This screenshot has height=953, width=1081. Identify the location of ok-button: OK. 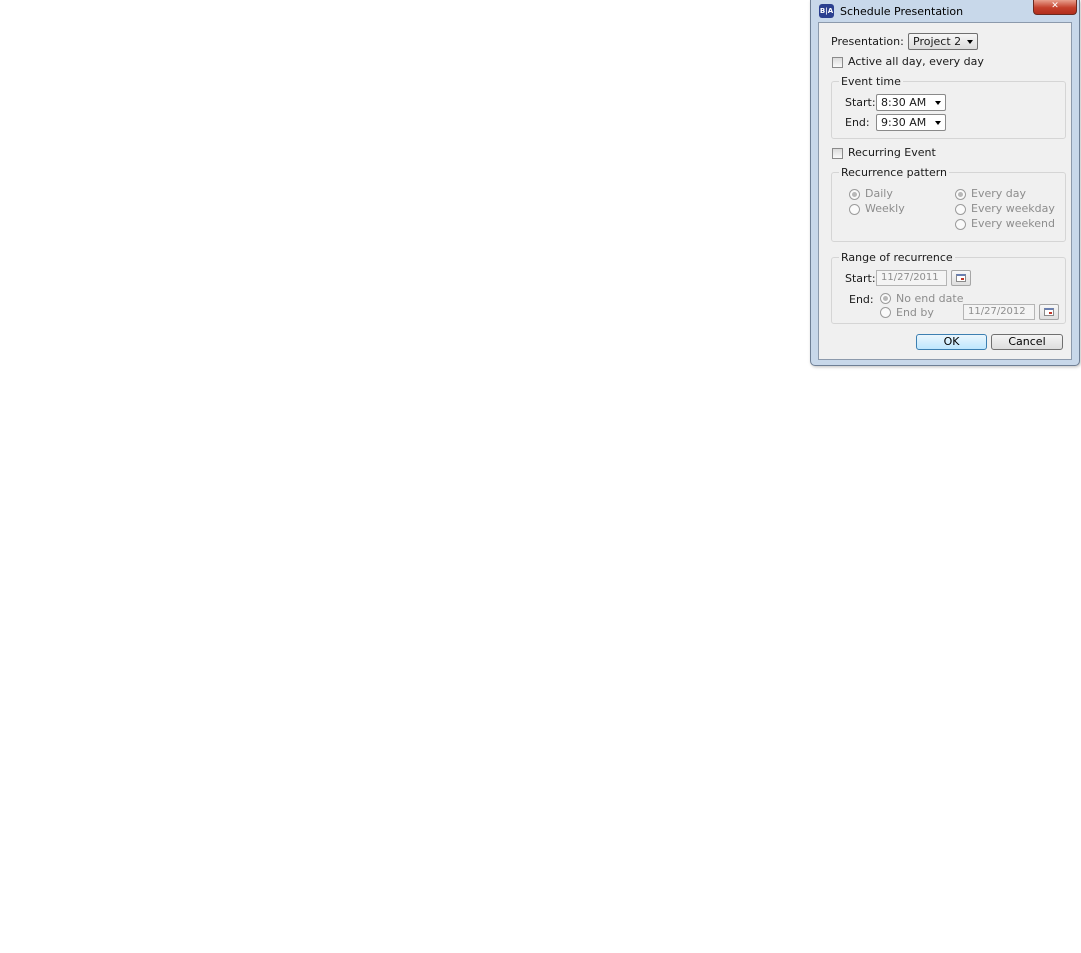
(951, 342).